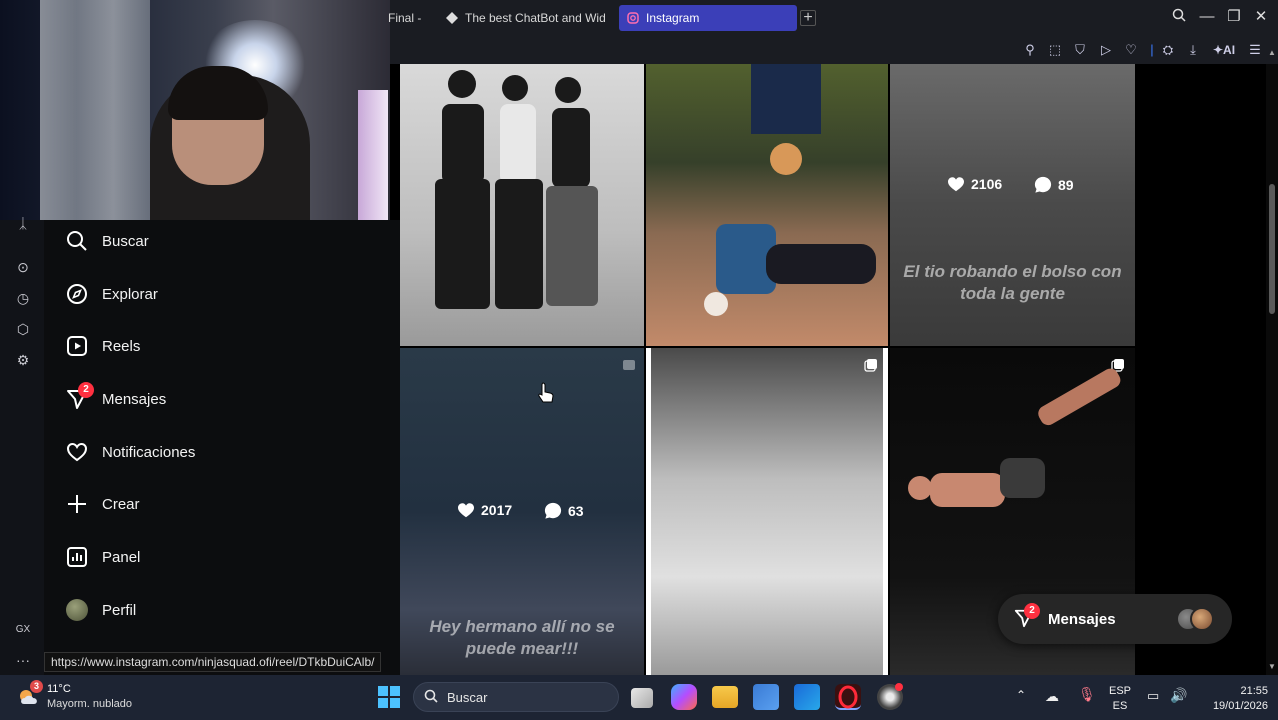  Describe the element at coordinates (1272, 249) in the screenshot. I see `scroll-thumb` at that location.